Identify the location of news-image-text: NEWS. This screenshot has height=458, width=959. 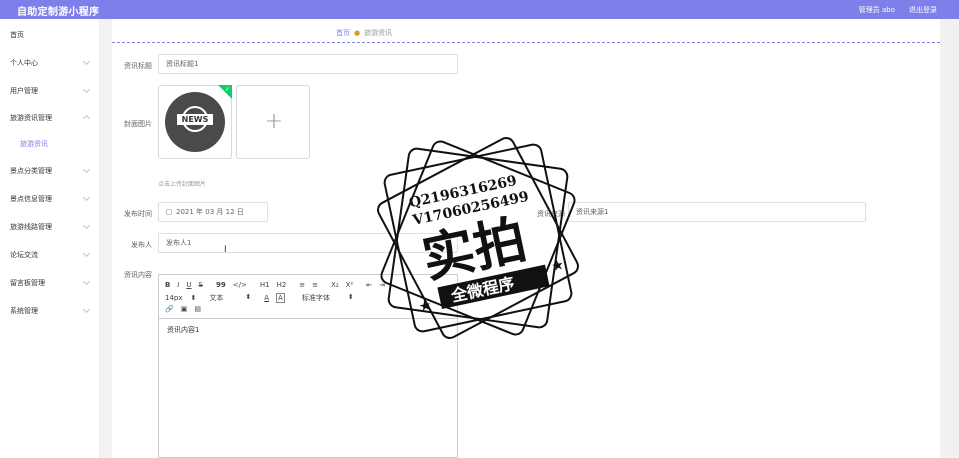
(195, 119).